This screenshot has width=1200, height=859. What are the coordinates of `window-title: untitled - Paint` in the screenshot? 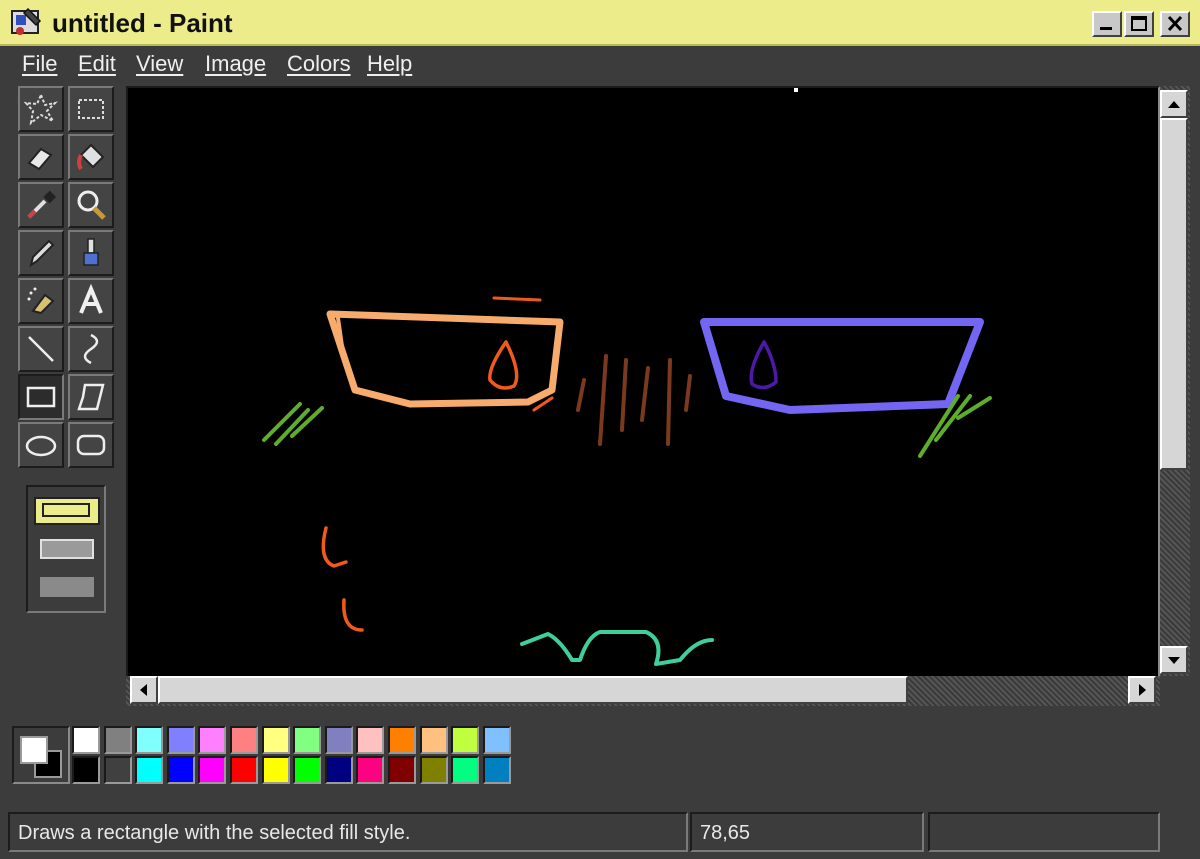 It's located at (142, 23).